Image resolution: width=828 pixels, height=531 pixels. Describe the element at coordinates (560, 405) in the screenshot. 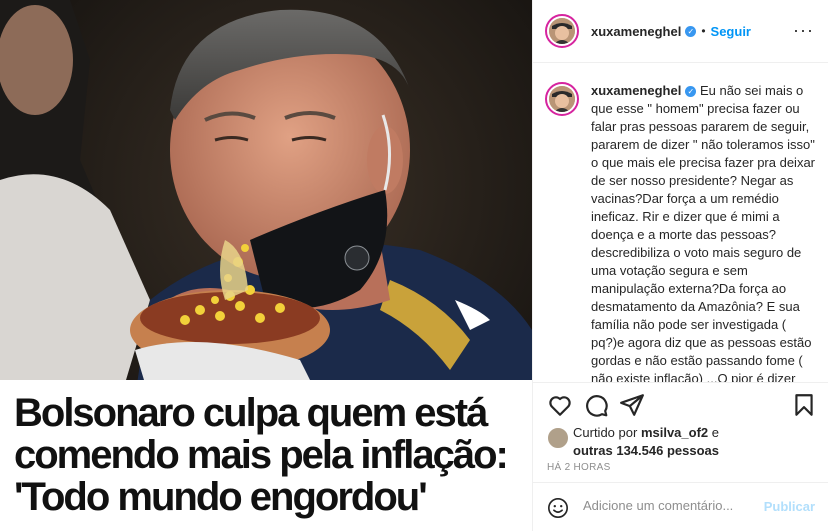

I see `heart-icon` at that location.